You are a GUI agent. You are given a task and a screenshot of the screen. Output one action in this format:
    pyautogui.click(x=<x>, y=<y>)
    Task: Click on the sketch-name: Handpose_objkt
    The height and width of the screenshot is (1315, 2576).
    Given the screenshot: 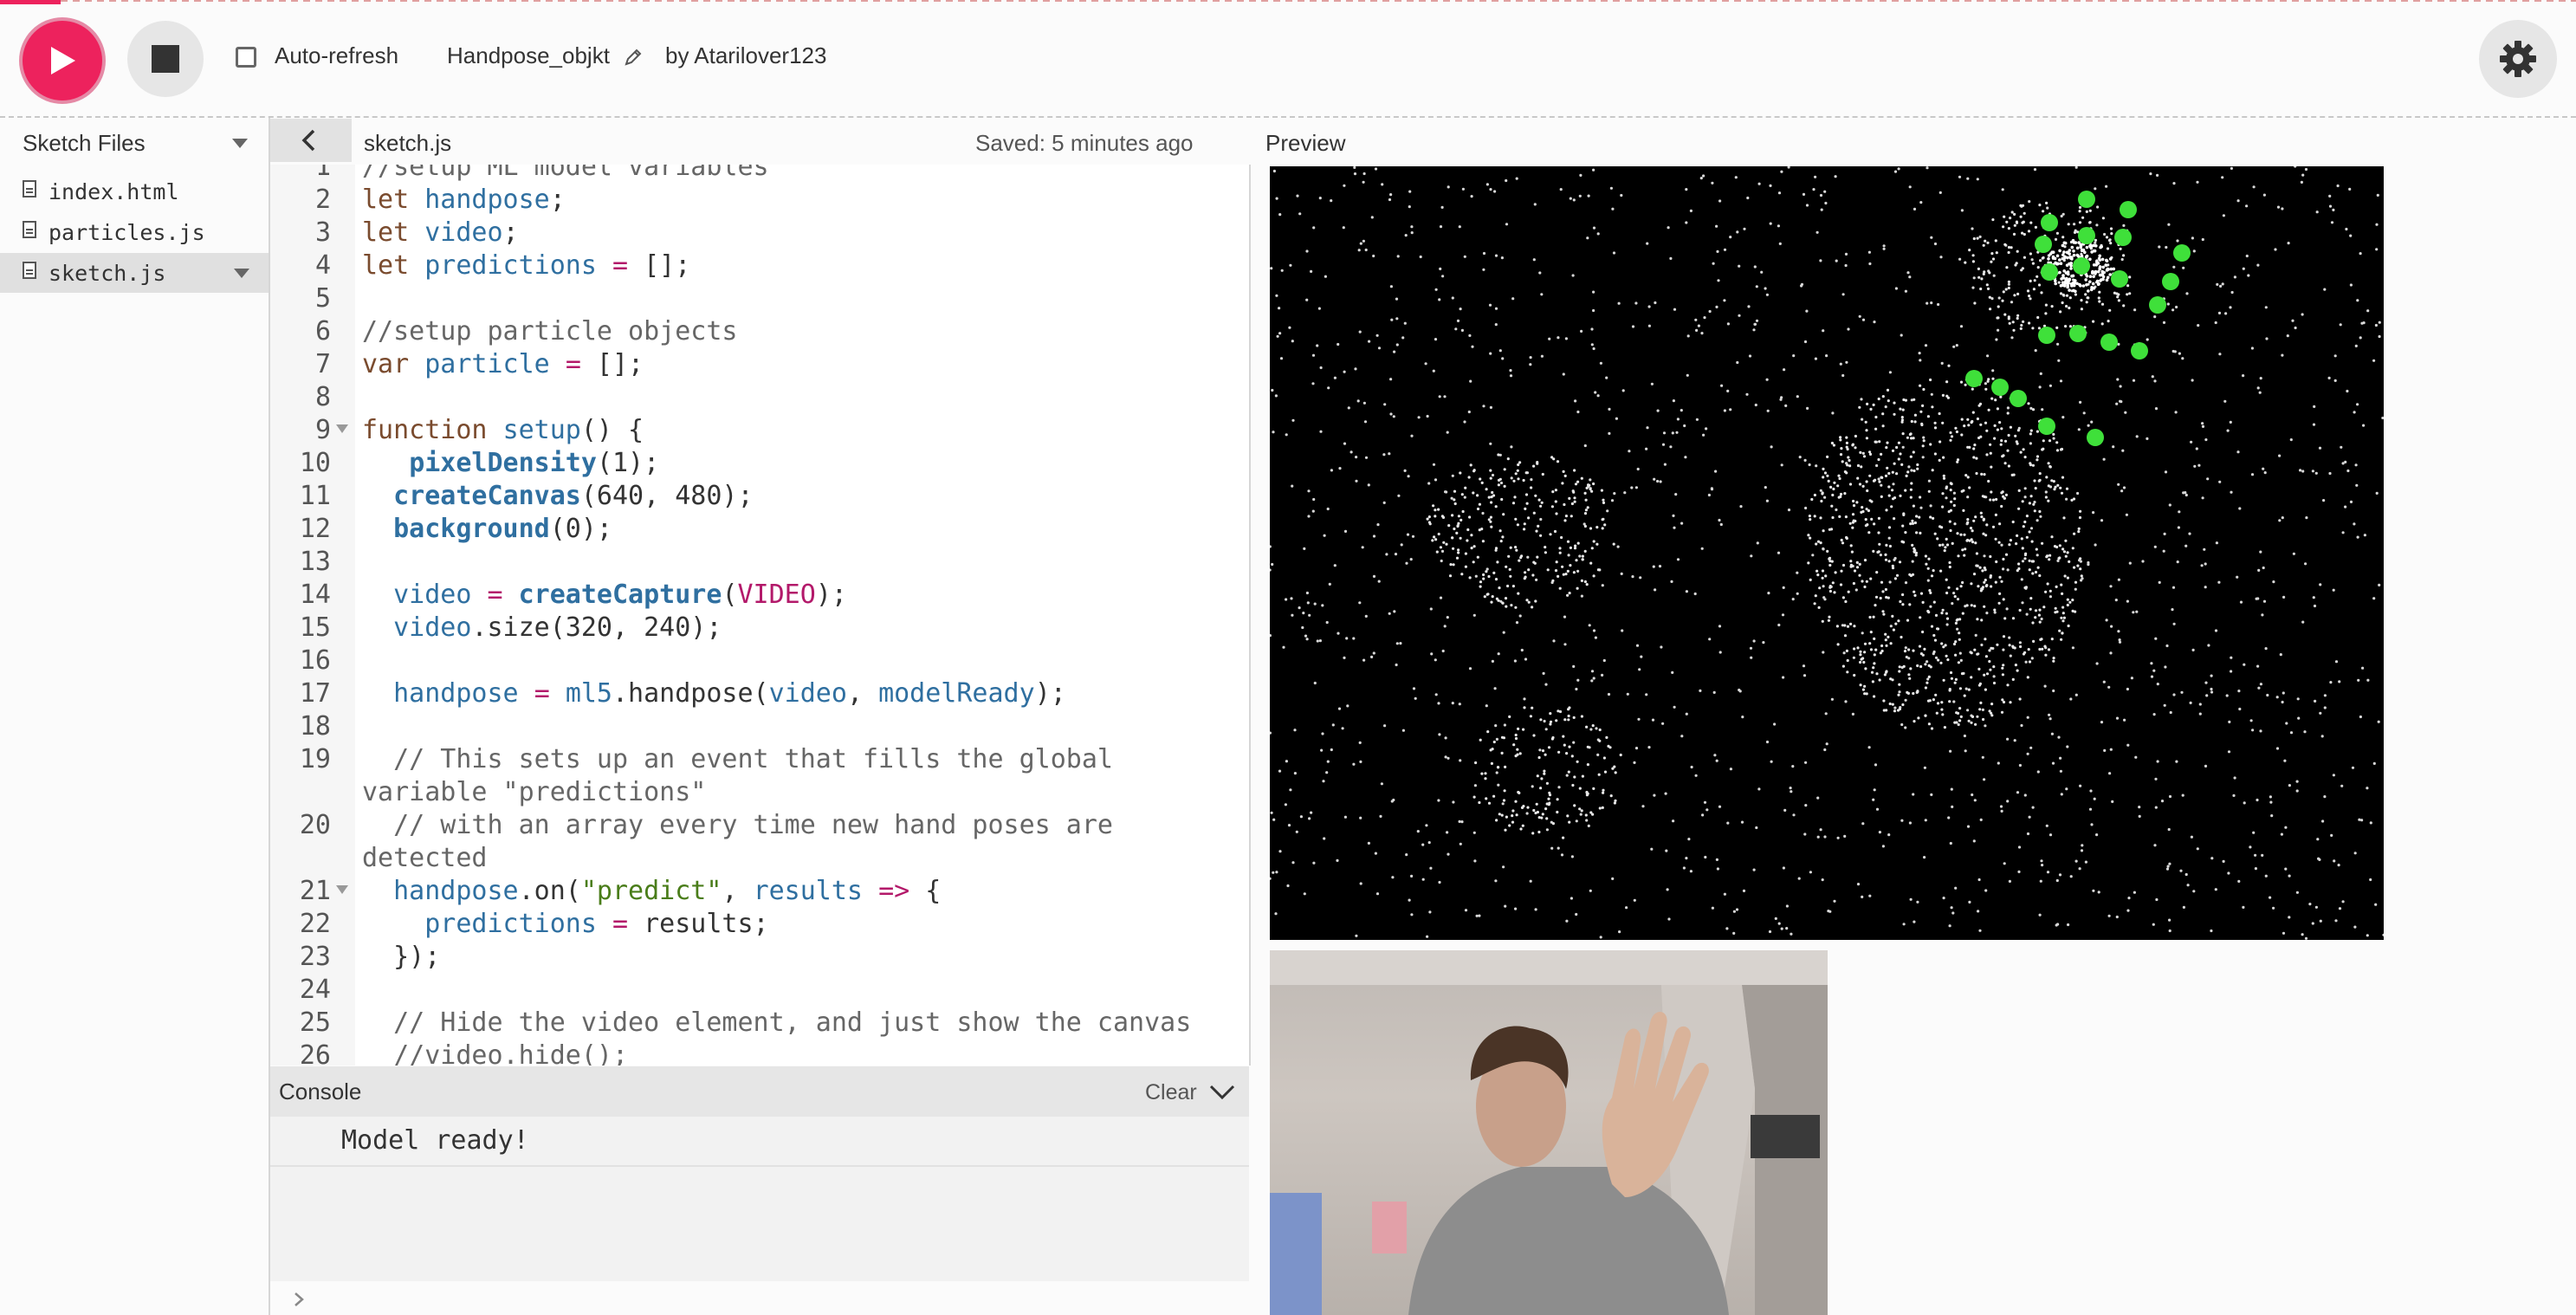 What is the action you would take?
    pyautogui.click(x=528, y=56)
    